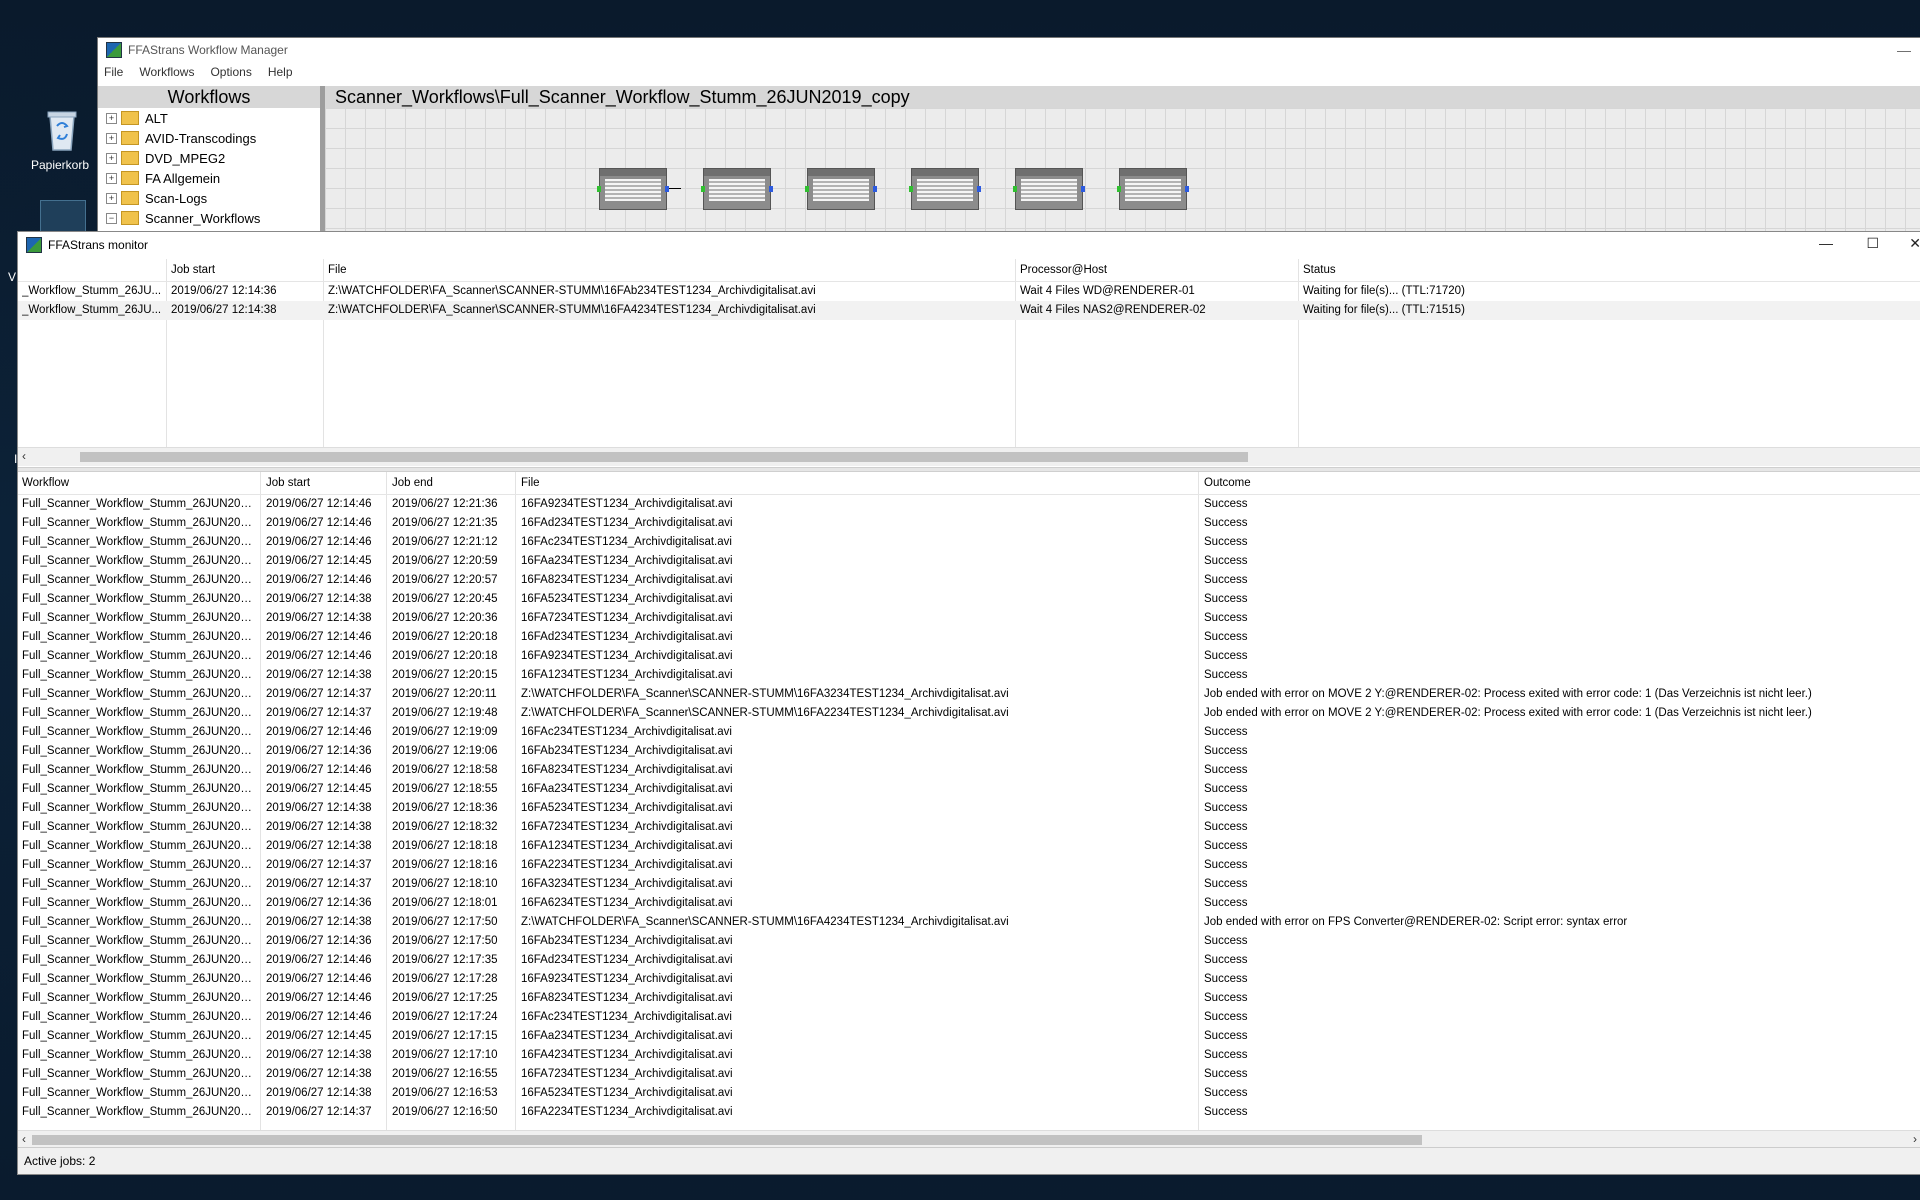 The image size is (1920, 1200). What do you see at coordinates (319, 1036) in the screenshot?
I see `history-cell: 2019/06/27 12:14:45` at bounding box center [319, 1036].